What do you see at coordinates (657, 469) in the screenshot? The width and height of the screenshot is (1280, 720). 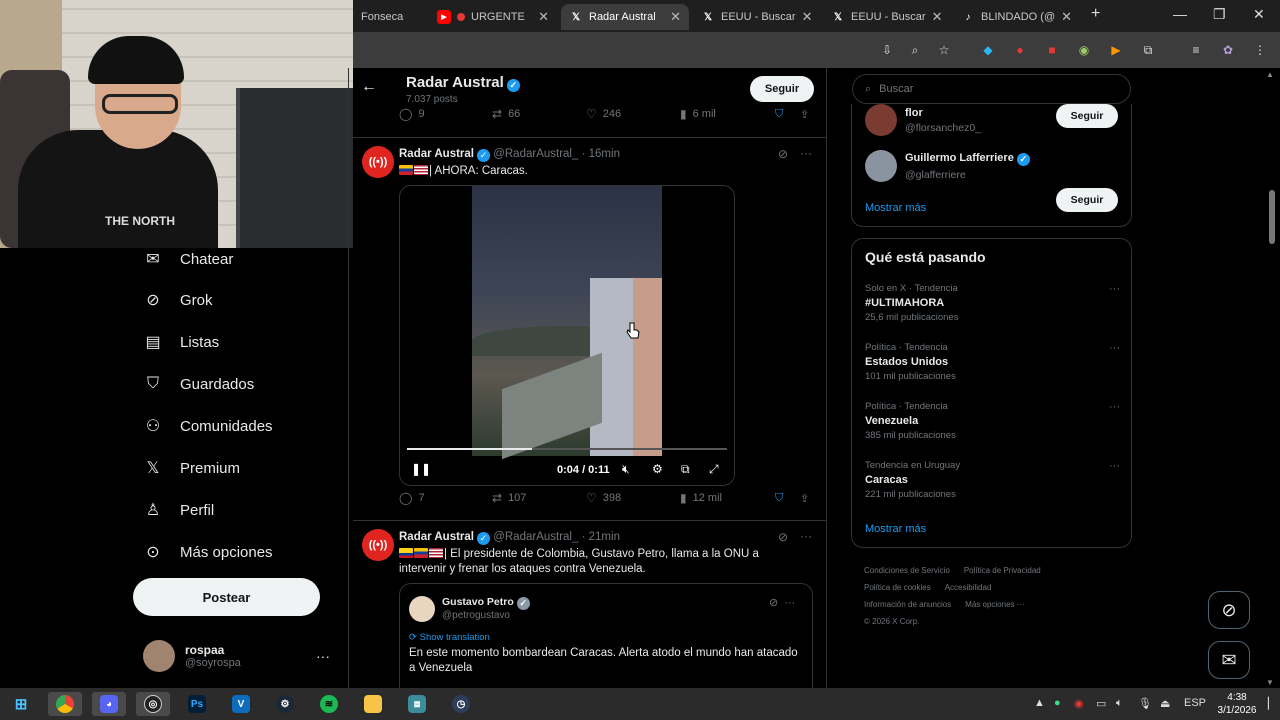 I see `settings-gear-icon: ⚙` at bounding box center [657, 469].